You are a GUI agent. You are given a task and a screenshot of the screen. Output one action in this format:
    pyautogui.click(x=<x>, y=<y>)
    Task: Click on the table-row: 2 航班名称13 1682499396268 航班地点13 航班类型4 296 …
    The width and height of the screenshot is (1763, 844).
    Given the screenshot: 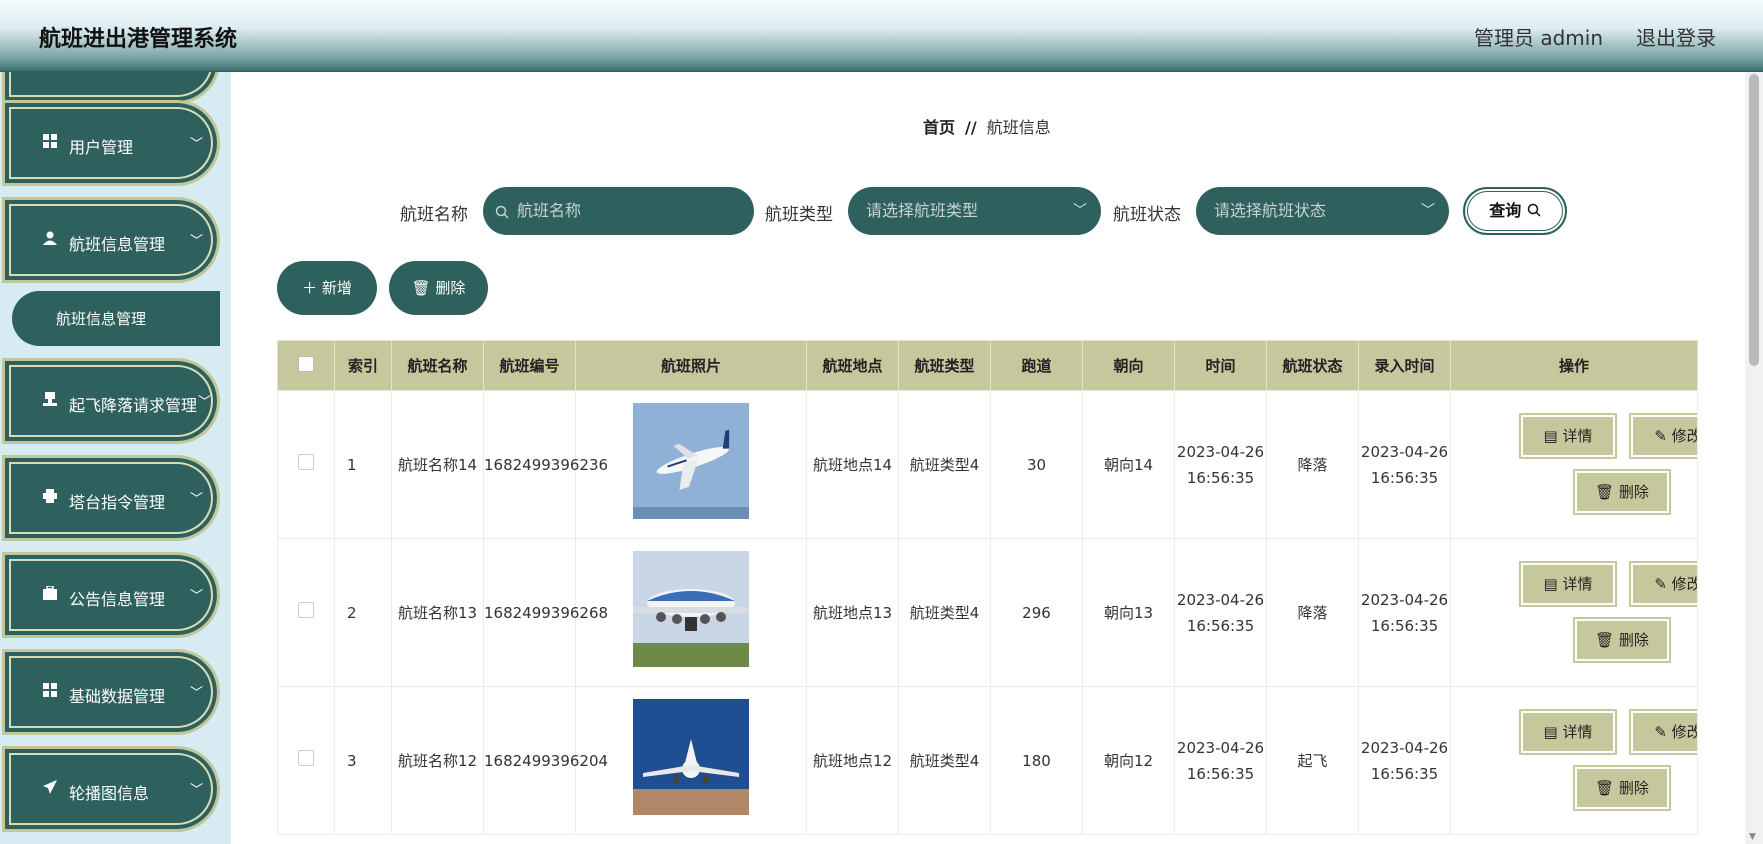 What is the action you would take?
    pyautogui.click(x=987, y=612)
    